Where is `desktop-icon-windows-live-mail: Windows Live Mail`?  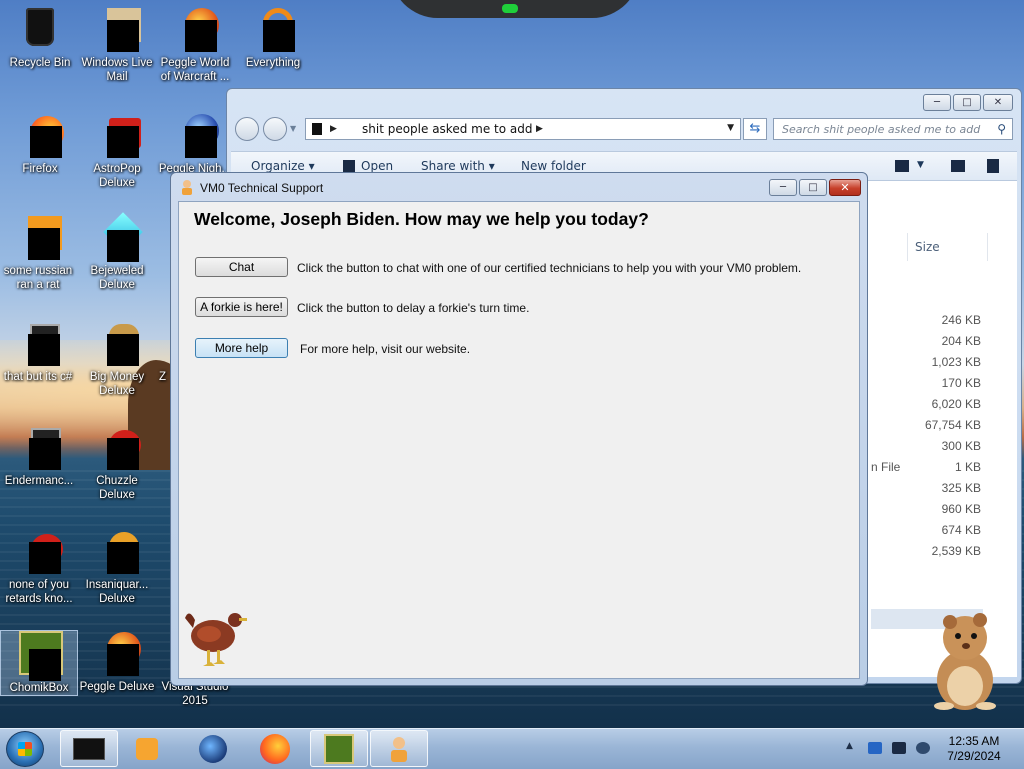
desktop-icon-windows-live-mail: Windows Live Mail is located at coordinates (117, 45).